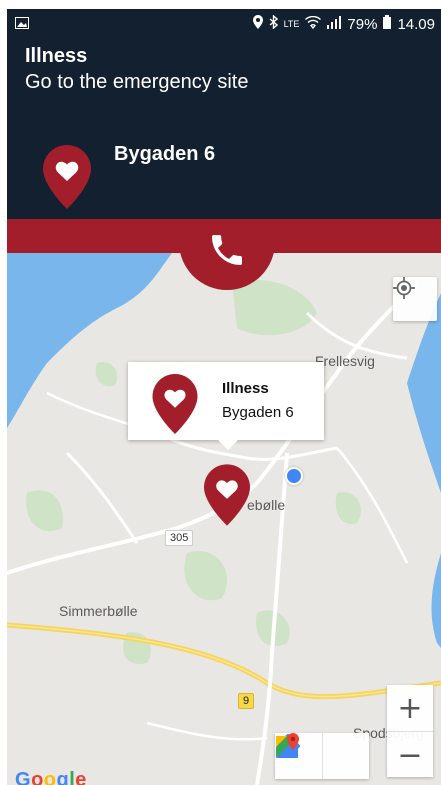  I want to click on battery-percent: 79%, so click(362, 24).